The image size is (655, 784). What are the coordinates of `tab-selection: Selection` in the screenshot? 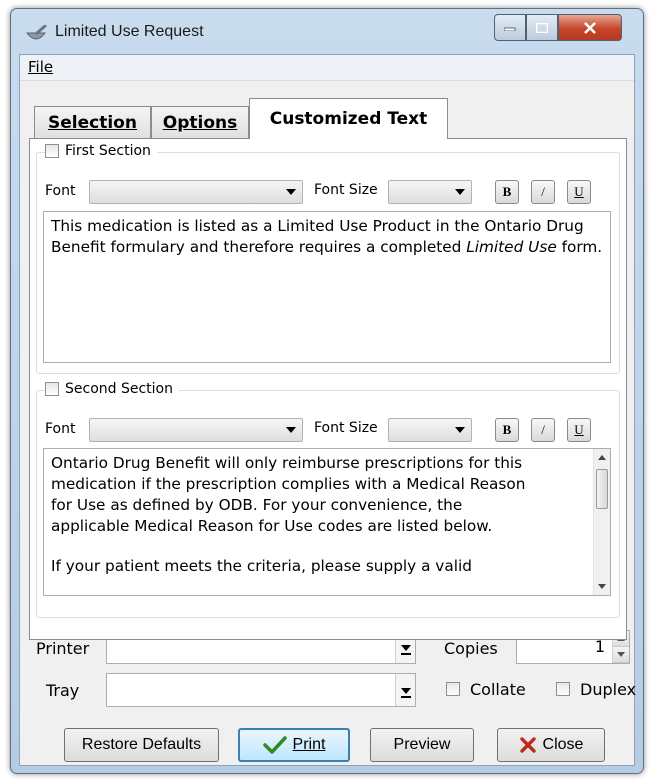 It's located at (92, 122).